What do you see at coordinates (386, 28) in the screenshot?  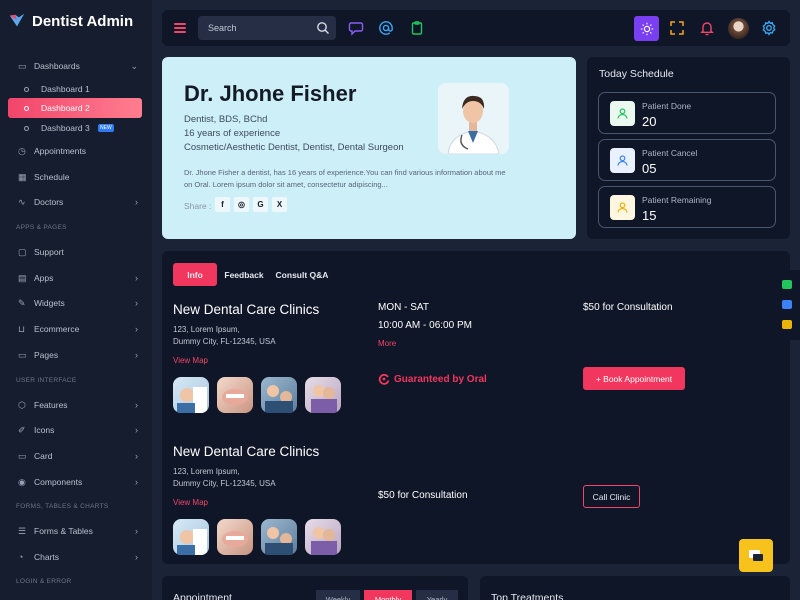 I see `at-sign-icon` at bounding box center [386, 28].